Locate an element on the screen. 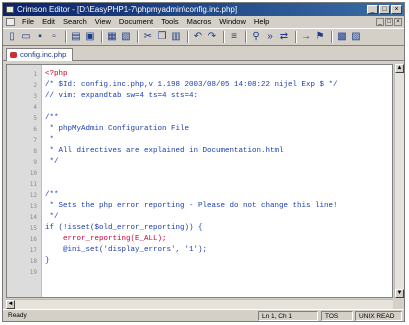 This screenshot has width=409, height=325. menu-file: File is located at coordinates (28, 22).